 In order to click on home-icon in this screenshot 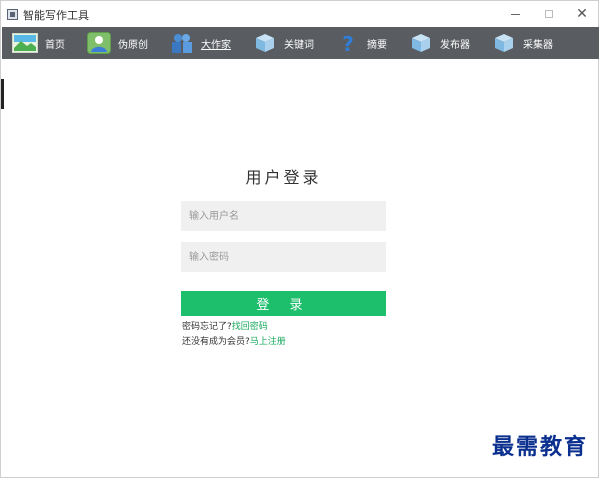, I will do `click(25, 43)`.